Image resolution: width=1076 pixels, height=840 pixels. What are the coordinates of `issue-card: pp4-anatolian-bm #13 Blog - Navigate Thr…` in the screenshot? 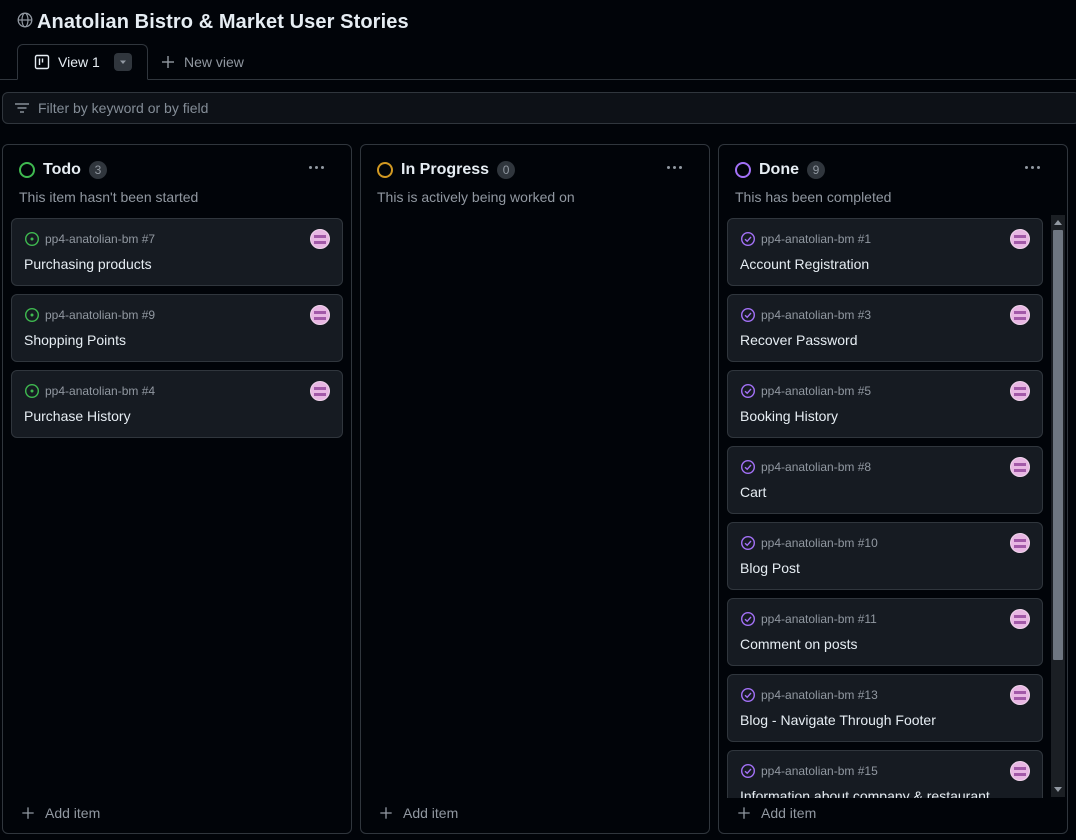 It's located at (885, 708).